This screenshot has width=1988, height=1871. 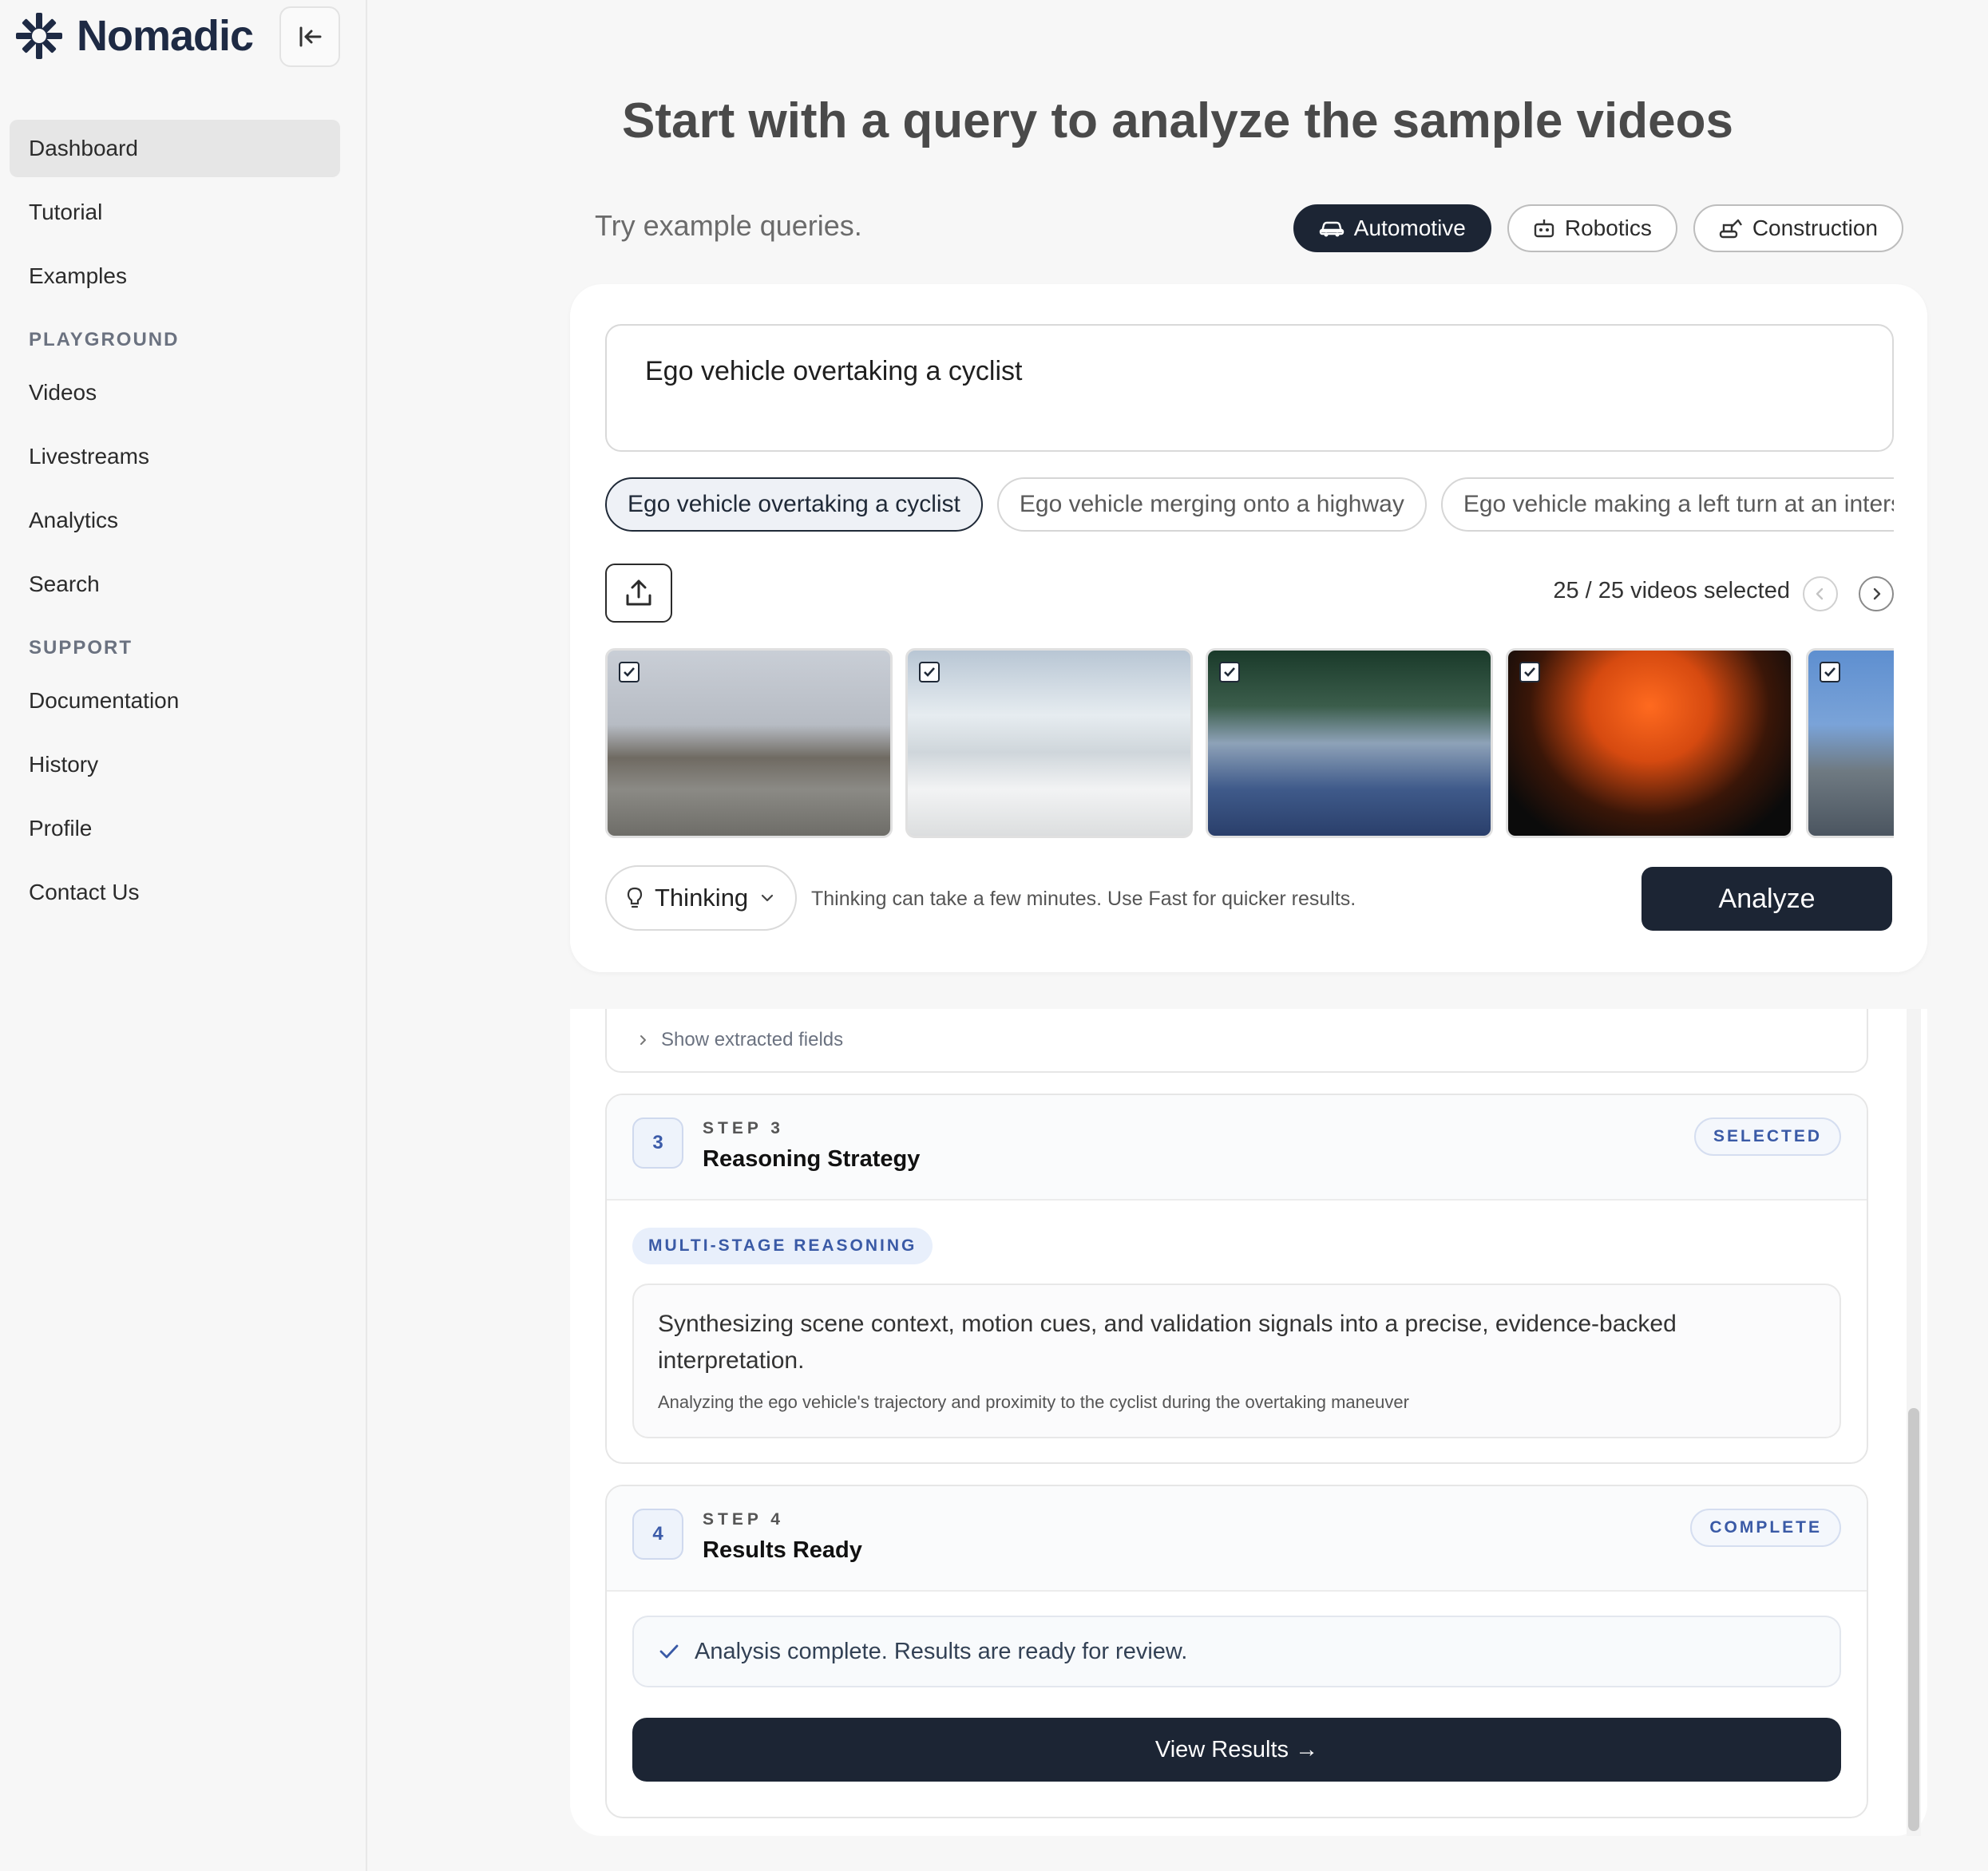 I want to click on query-input: Ego vehicle overtaking a cyclist, so click(x=1249, y=388).